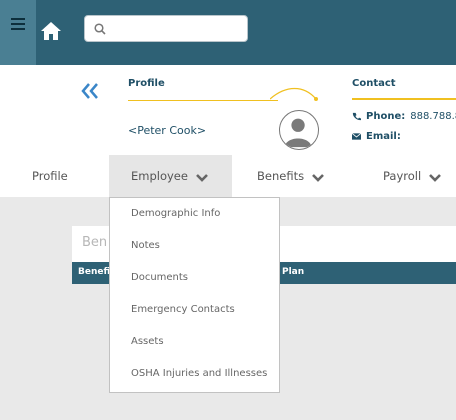 The height and width of the screenshot is (420, 456). I want to click on profile-section-label: Profile, so click(146, 83).